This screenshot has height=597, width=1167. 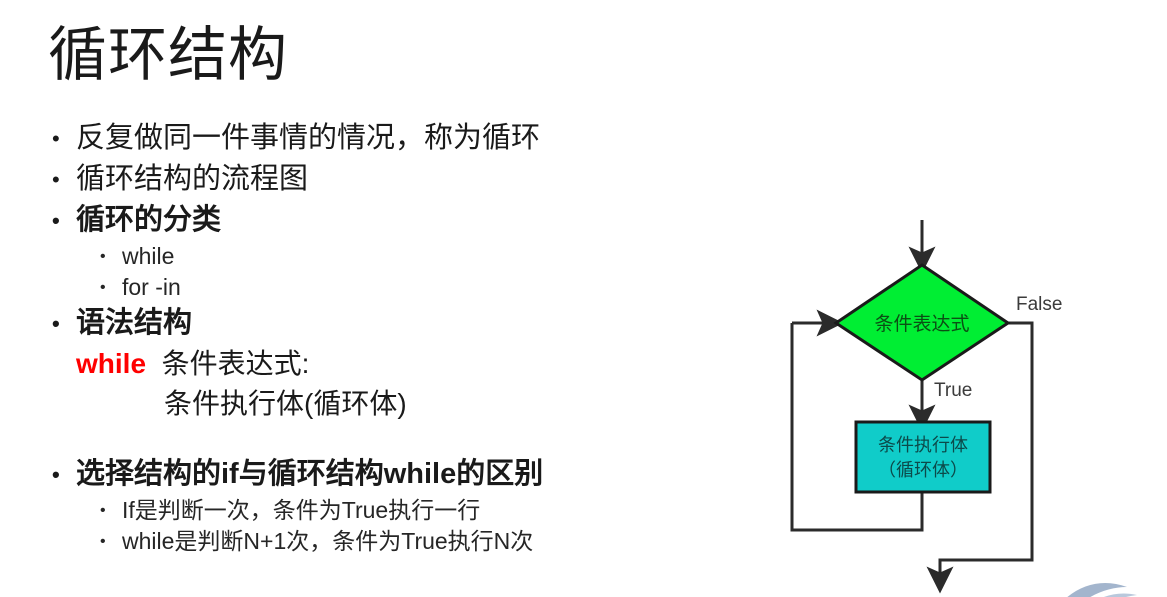 I want to click on syntax-body-text: 条件执行体(循环体), so click(x=285, y=403).